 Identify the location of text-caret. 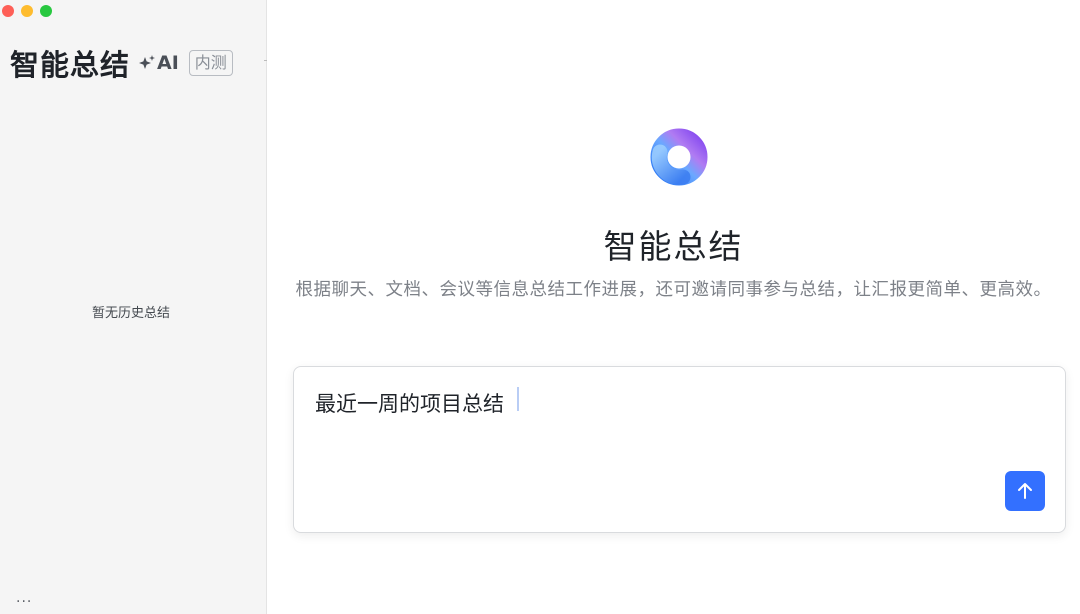
(518, 399).